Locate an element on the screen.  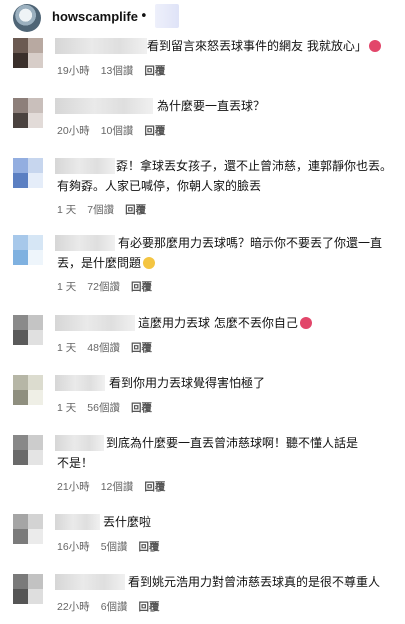
comment-meta: 20小時 10個讚 回覆 is located at coordinates (116, 130).